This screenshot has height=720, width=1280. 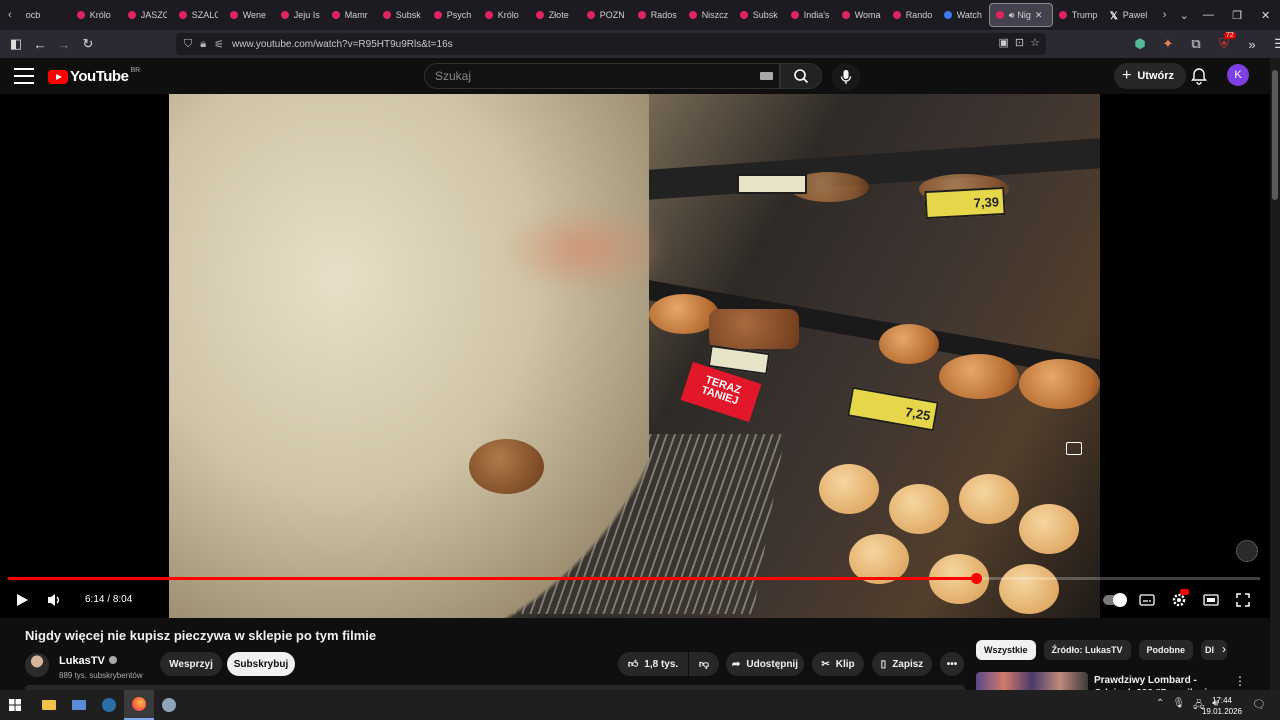 I want to click on notifications-bell-icon, so click(x=1199, y=76).